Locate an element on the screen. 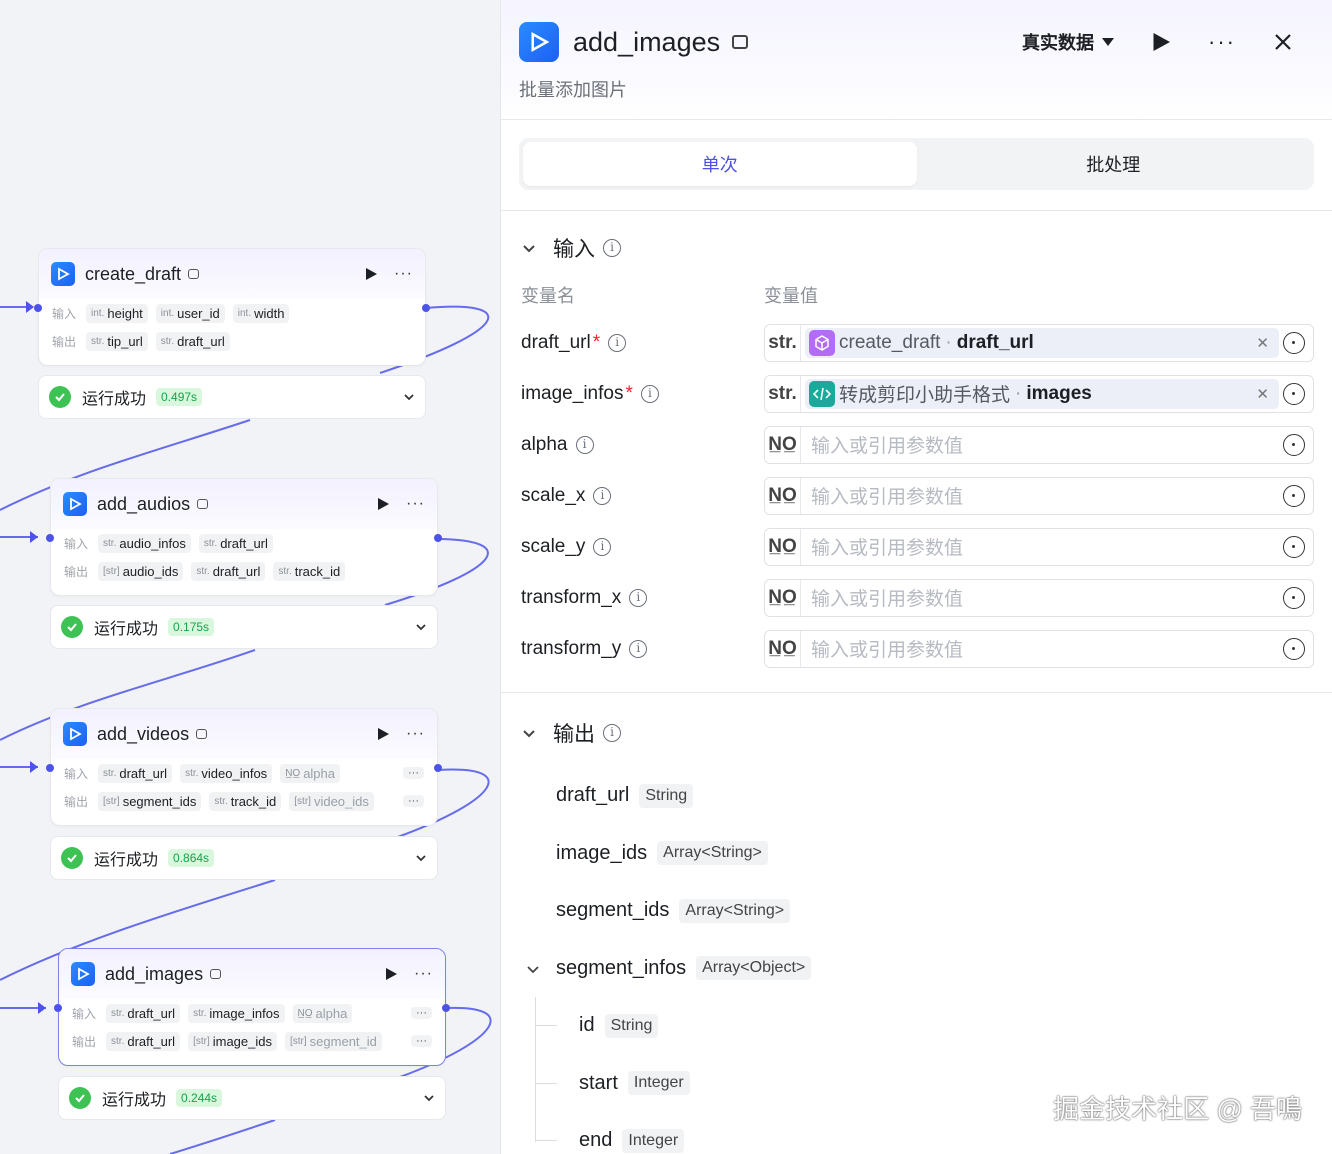 This screenshot has height=1154, width=1332. run-time-badge: 0.864s is located at coordinates (191, 858).